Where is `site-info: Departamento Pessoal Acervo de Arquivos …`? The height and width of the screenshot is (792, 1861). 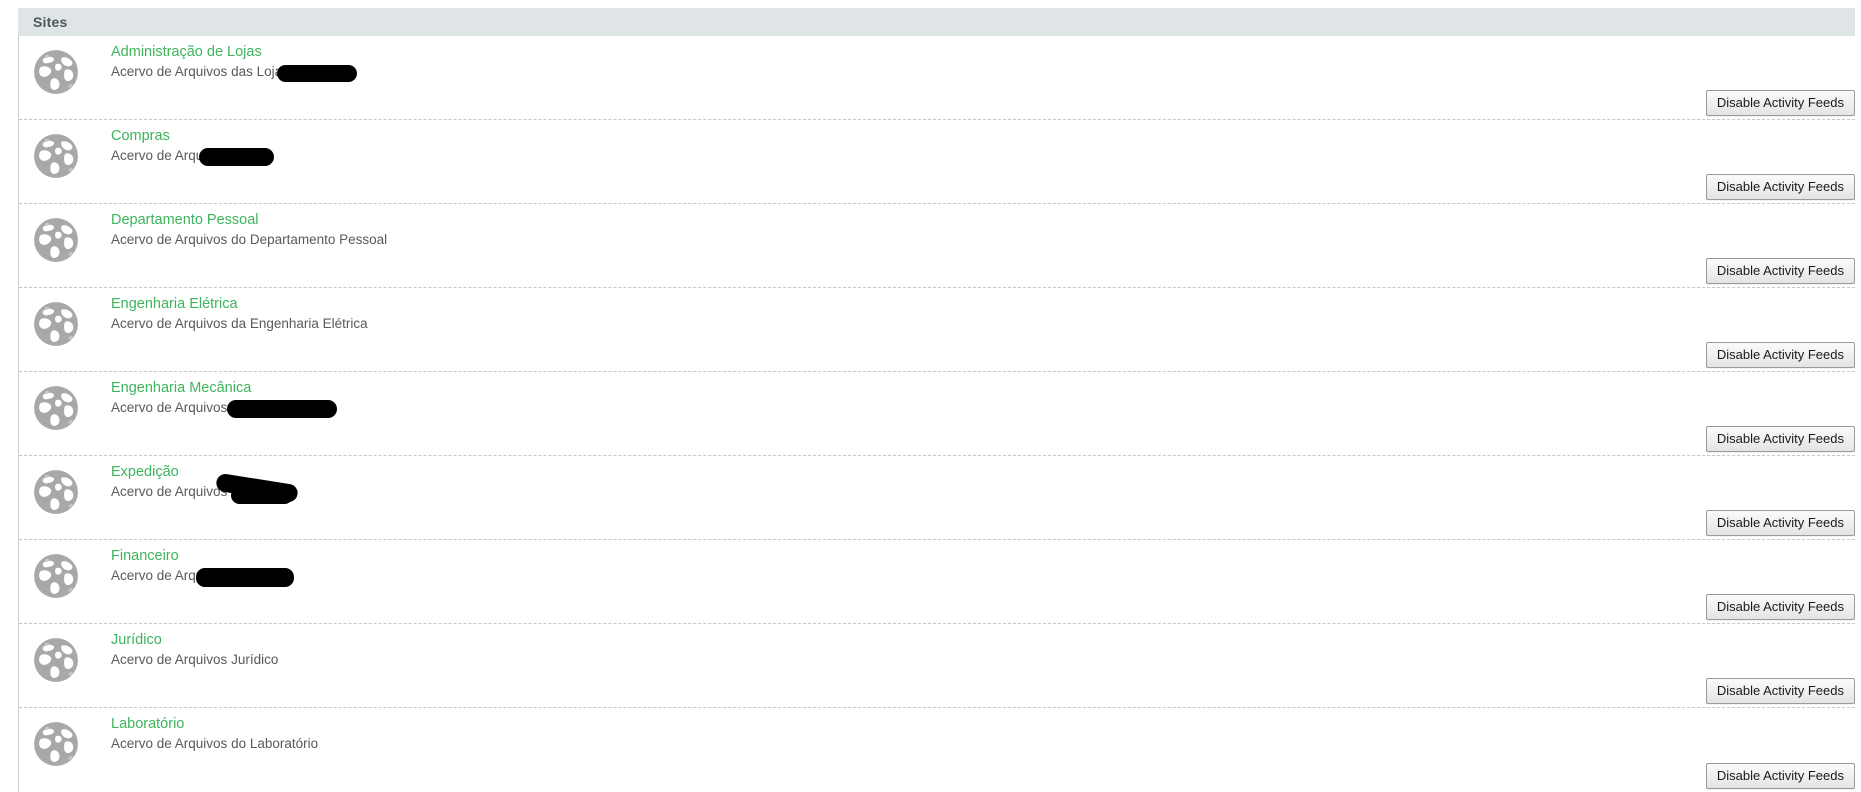 site-info: Departamento Pessoal Acervo de Arquivos … is located at coordinates (903, 229).